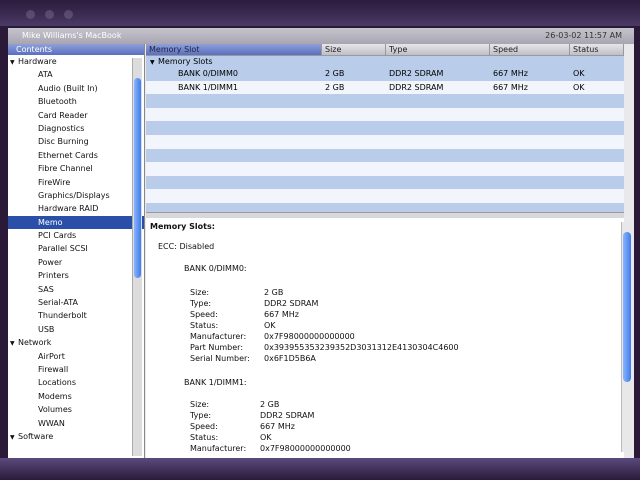 Image resolution: width=640 pixels, height=480 pixels. I want to click on sidebar-category: ▼ Hardware, so click(76, 61).